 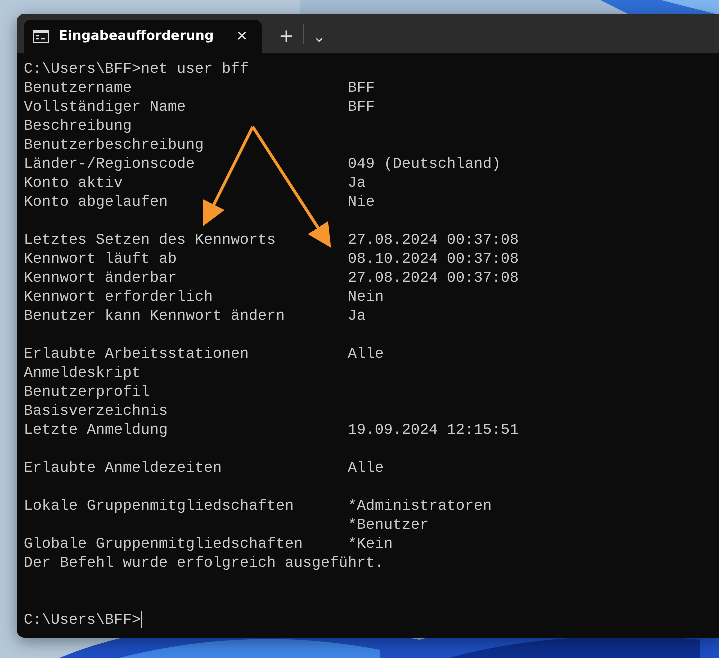 What do you see at coordinates (143, 36) in the screenshot?
I see `tab: Eingabeaufforderung ✕` at bounding box center [143, 36].